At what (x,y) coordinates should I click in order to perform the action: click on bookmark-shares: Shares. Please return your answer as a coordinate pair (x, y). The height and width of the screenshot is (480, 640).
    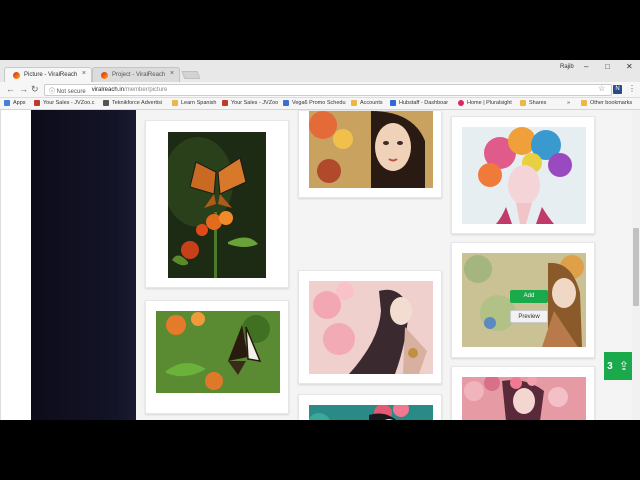
    Looking at the image, I should click on (533, 103).